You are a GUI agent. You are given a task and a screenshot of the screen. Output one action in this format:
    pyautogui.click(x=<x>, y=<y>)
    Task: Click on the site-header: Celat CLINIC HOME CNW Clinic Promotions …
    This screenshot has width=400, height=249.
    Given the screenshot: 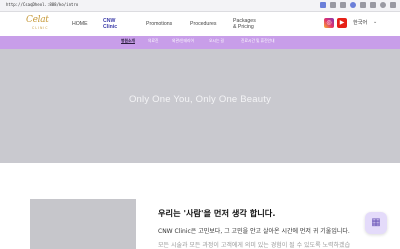 What is the action you would take?
    pyautogui.click(x=200, y=24)
    